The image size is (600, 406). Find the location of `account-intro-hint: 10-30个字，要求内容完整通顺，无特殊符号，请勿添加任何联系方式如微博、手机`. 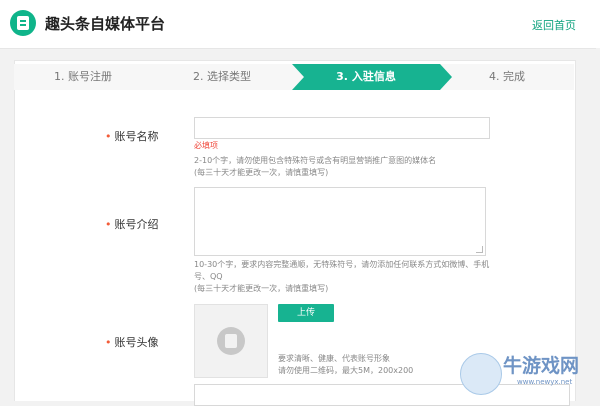

account-intro-hint: 10-30个字，要求内容完整通顺，无特殊符号，请勿添加任何联系方式如微博、手机 is located at coordinates (342, 264).